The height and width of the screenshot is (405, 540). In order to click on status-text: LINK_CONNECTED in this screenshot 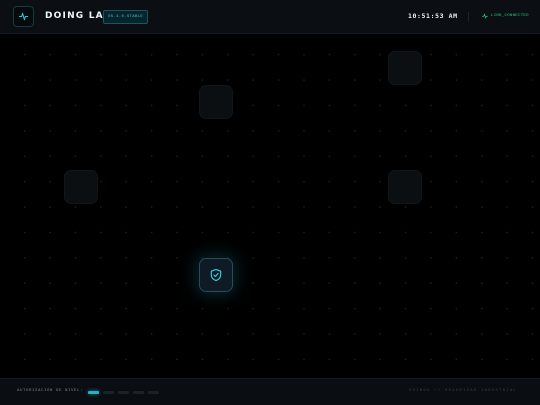, I will do `click(510, 16)`.